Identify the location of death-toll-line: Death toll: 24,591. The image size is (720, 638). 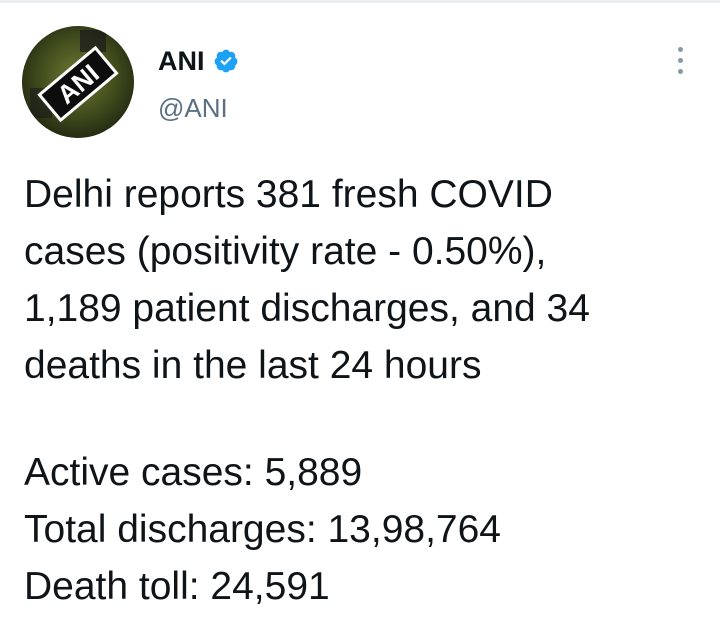
(177, 586).